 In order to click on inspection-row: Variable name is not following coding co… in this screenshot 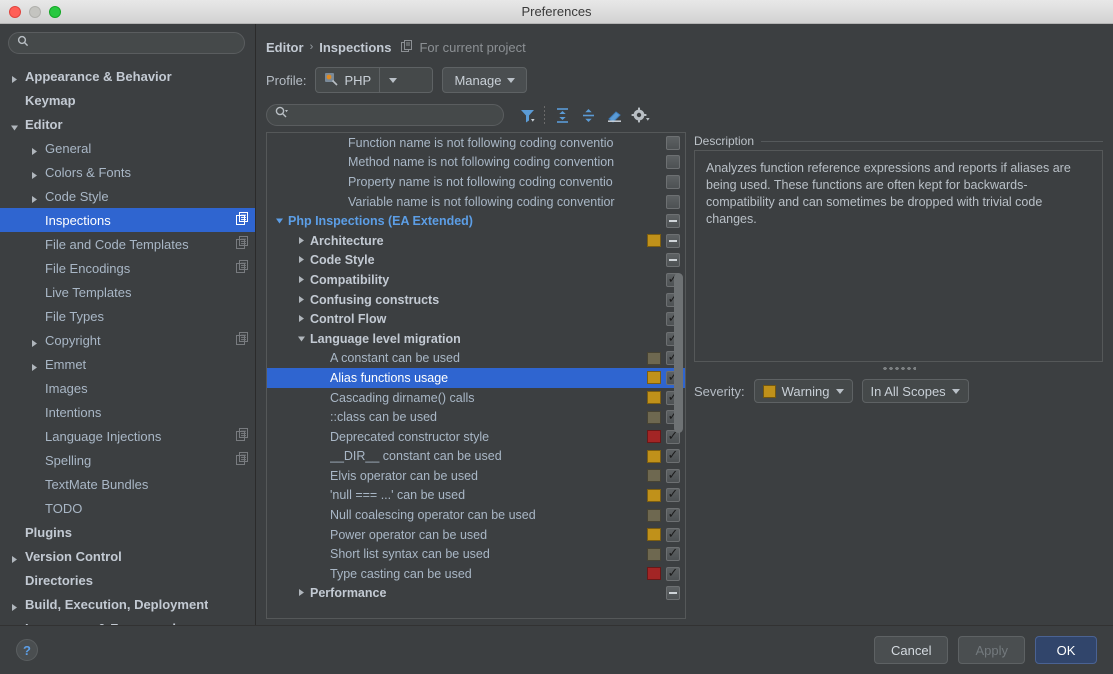, I will do `click(476, 202)`.